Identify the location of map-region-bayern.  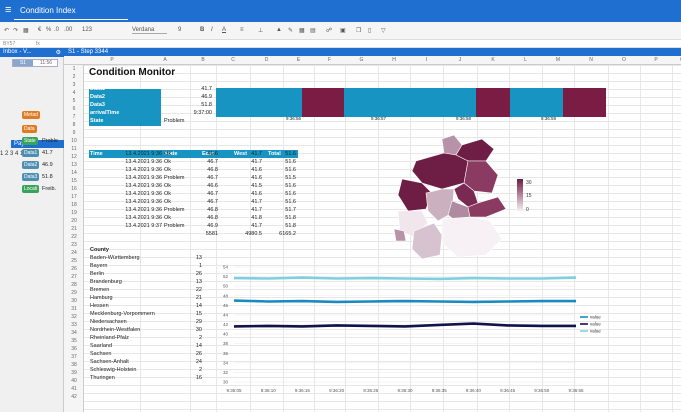
(472, 237).